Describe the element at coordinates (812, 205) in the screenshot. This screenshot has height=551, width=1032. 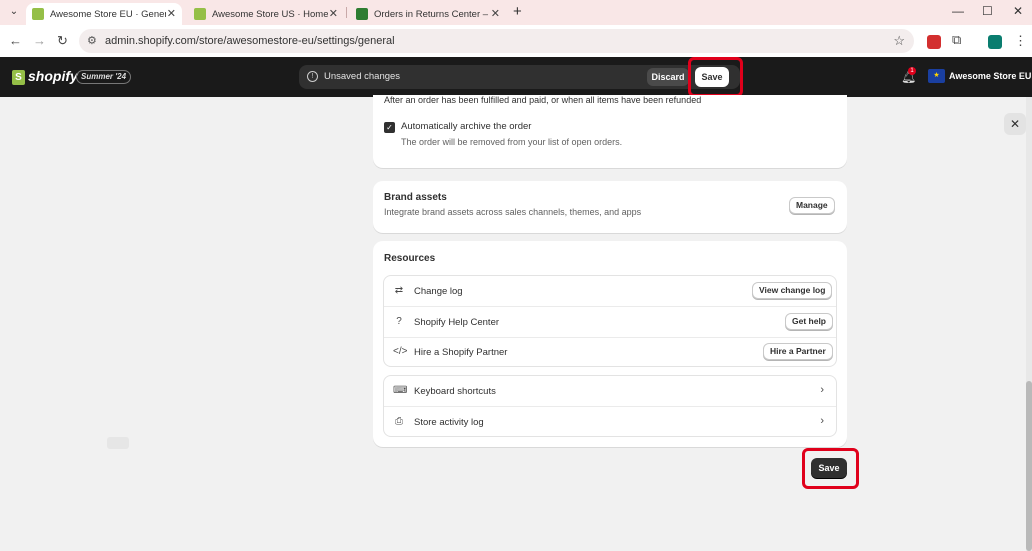
I see `manage-button: Manage` at that location.